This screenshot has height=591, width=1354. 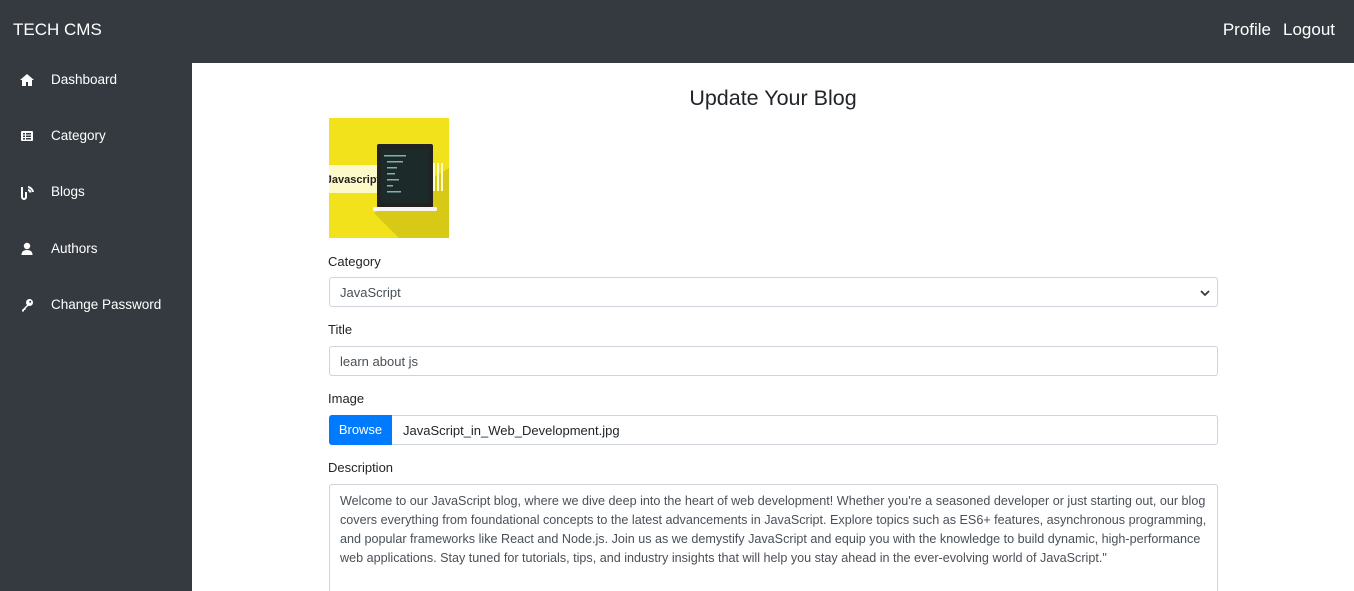 What do you see at coordinates (57, 30) in the screenshot?
I see `brand-title: TECH CMS` at bounding box center [57, 30].